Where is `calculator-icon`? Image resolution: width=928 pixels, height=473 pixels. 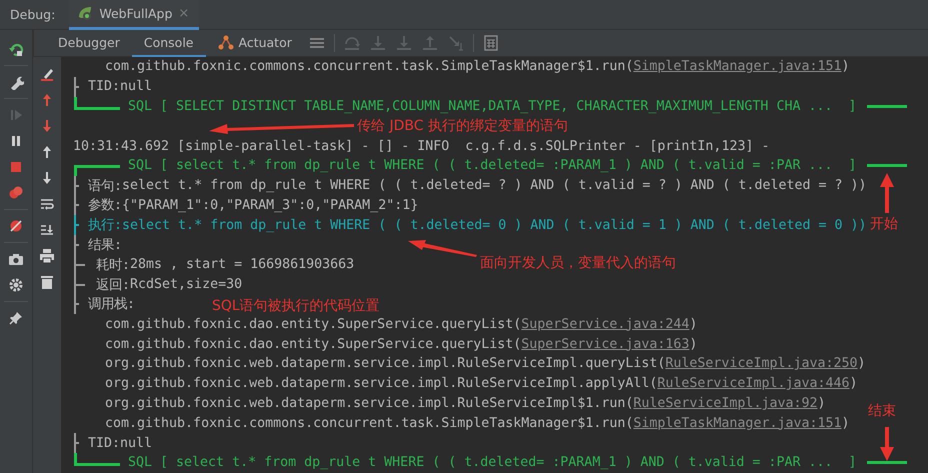
calculator-icon is located at coordinates (490, 43).